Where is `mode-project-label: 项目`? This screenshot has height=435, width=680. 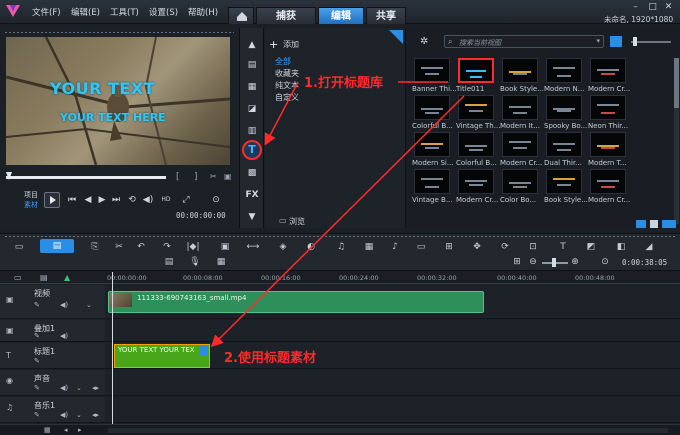
mode-project-label: 项目 is located at coordinates (31, 195).